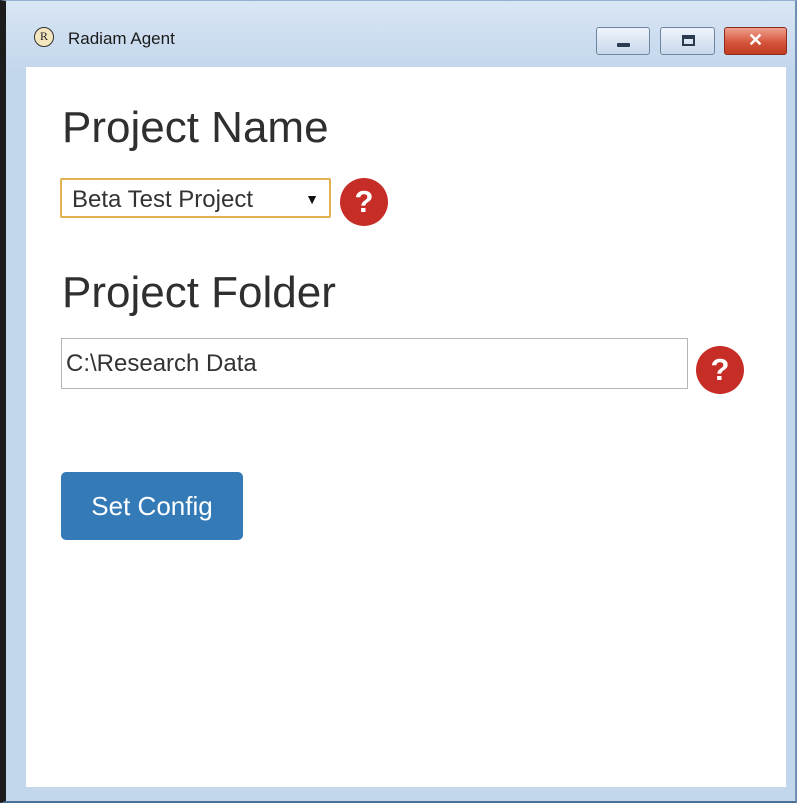 The image size is (797, 803). What do you see at coordinates (623, 41) in the screenshot?
I see `minimize-button` at bounding box center [623, 41].